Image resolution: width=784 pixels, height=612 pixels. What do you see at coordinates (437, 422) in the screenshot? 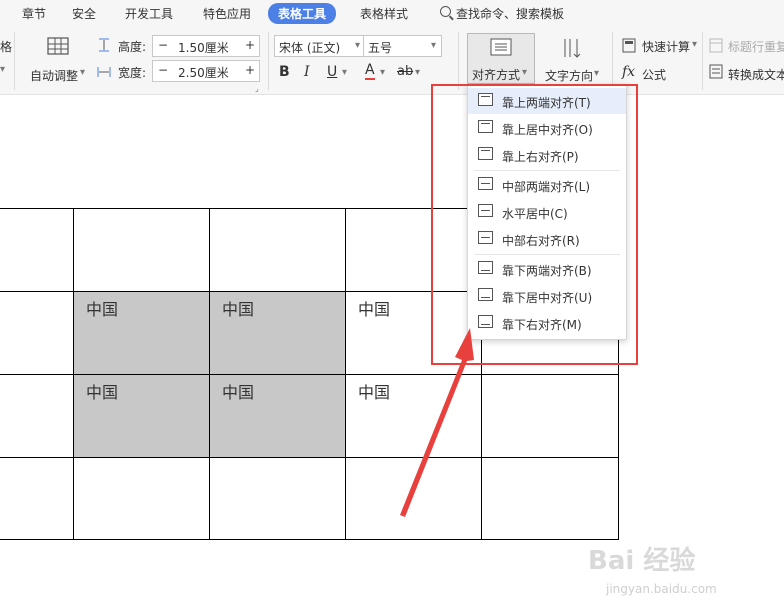
I see `annotation-arrow-icon` at bounding box center [437, 422].